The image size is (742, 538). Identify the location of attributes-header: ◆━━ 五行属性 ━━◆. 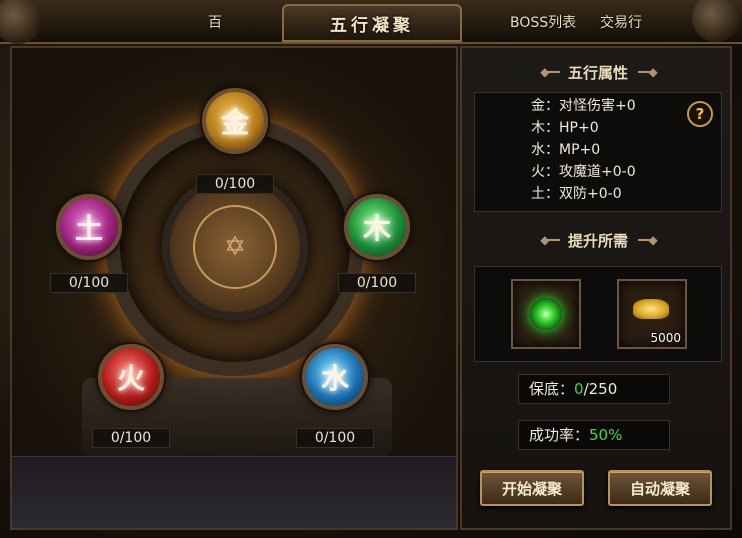
(598, 72).